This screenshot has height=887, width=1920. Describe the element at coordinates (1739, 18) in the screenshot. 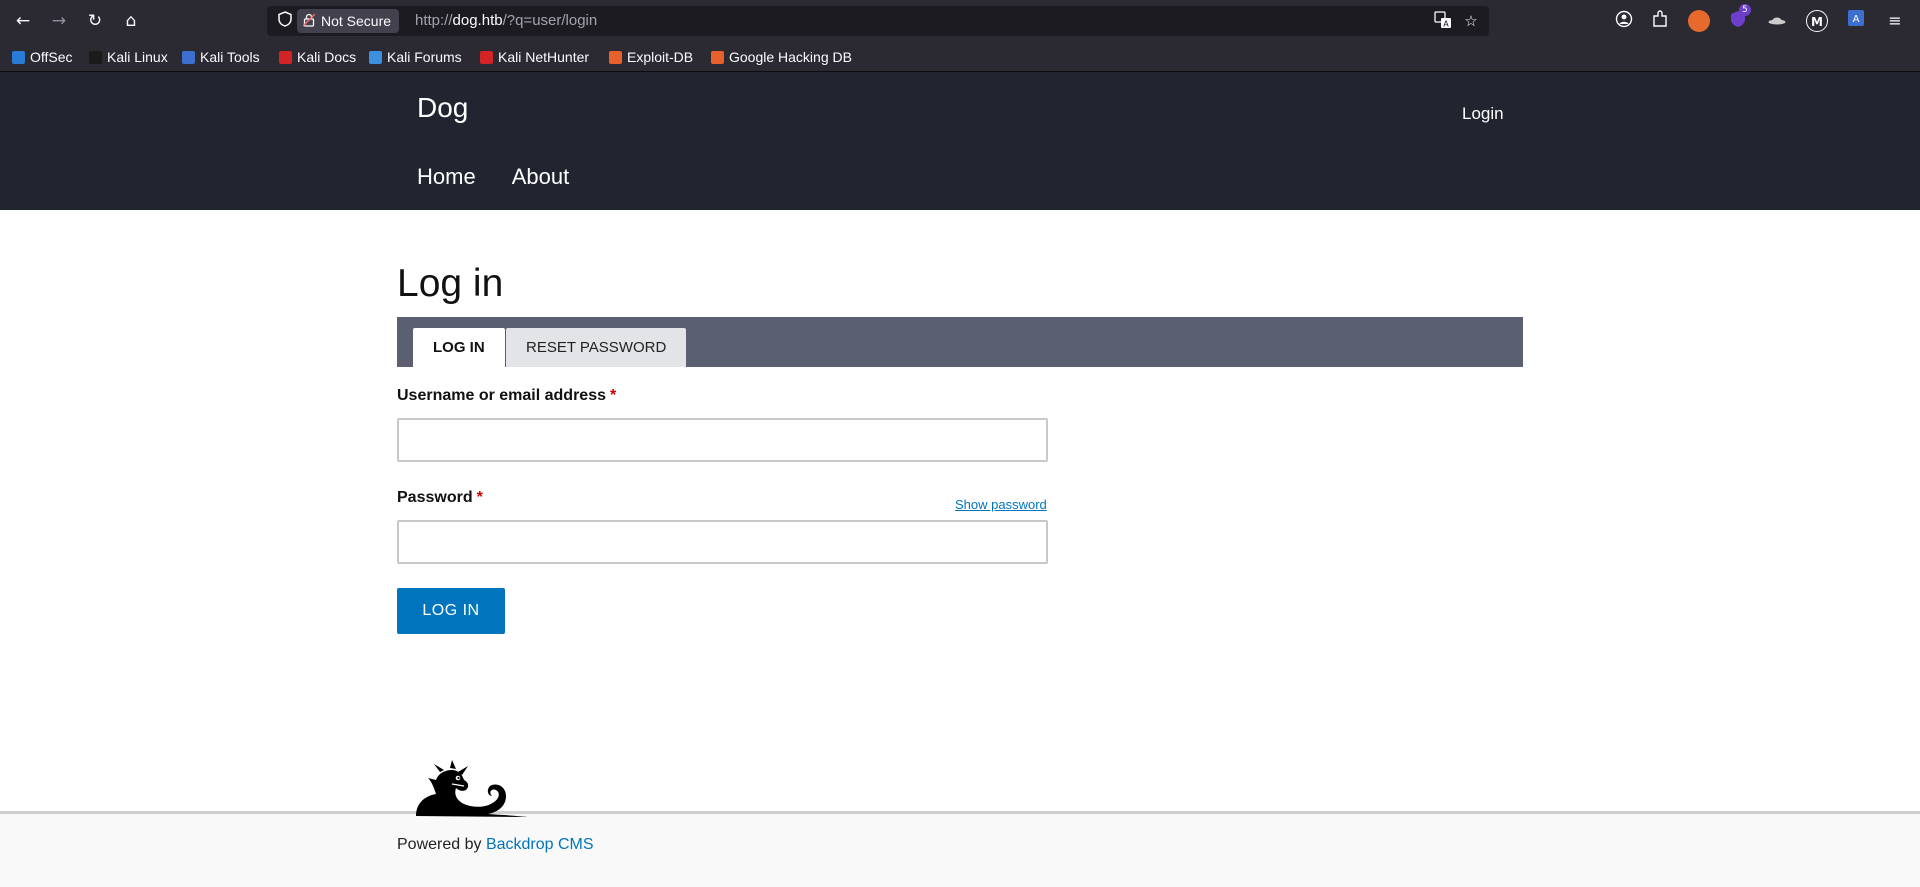

I see `ublock-extension-icon: 5` at that location.